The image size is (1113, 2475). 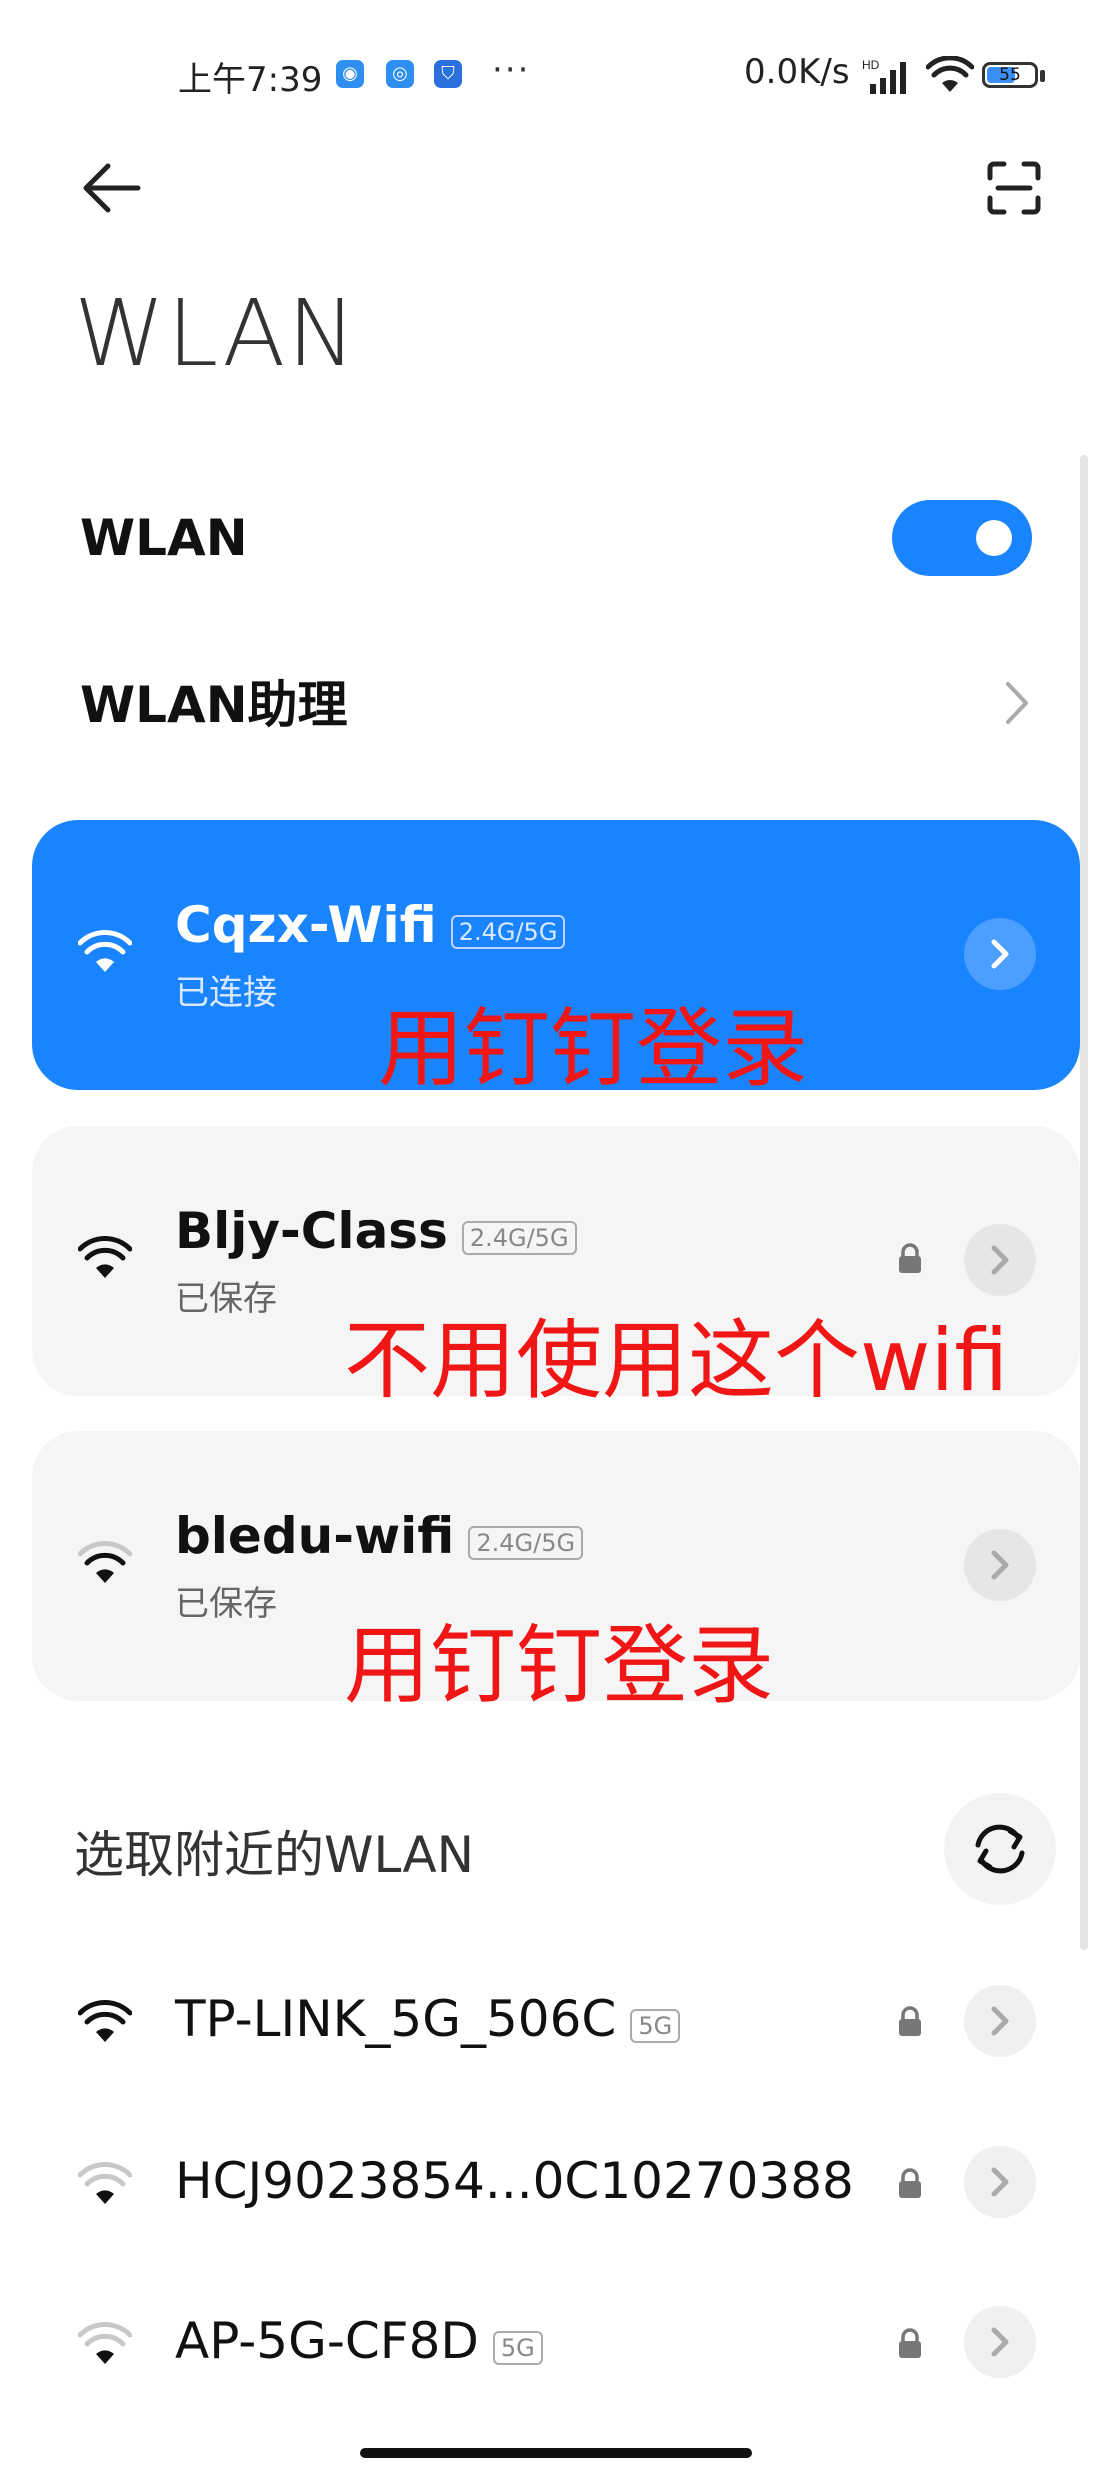 What do you see at coordinates (311, 1231) in the screenshot?
I see `network-name: Bljy-Class` at bounding box center [311, 1231].